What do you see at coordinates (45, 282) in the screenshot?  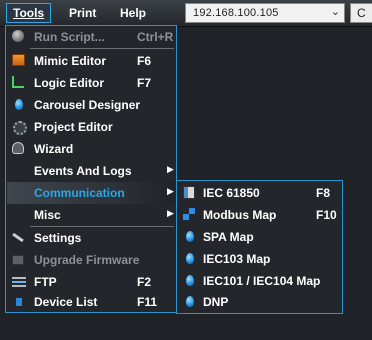 I see `menu-item-label: FTP` at bounding box center [45, 282].